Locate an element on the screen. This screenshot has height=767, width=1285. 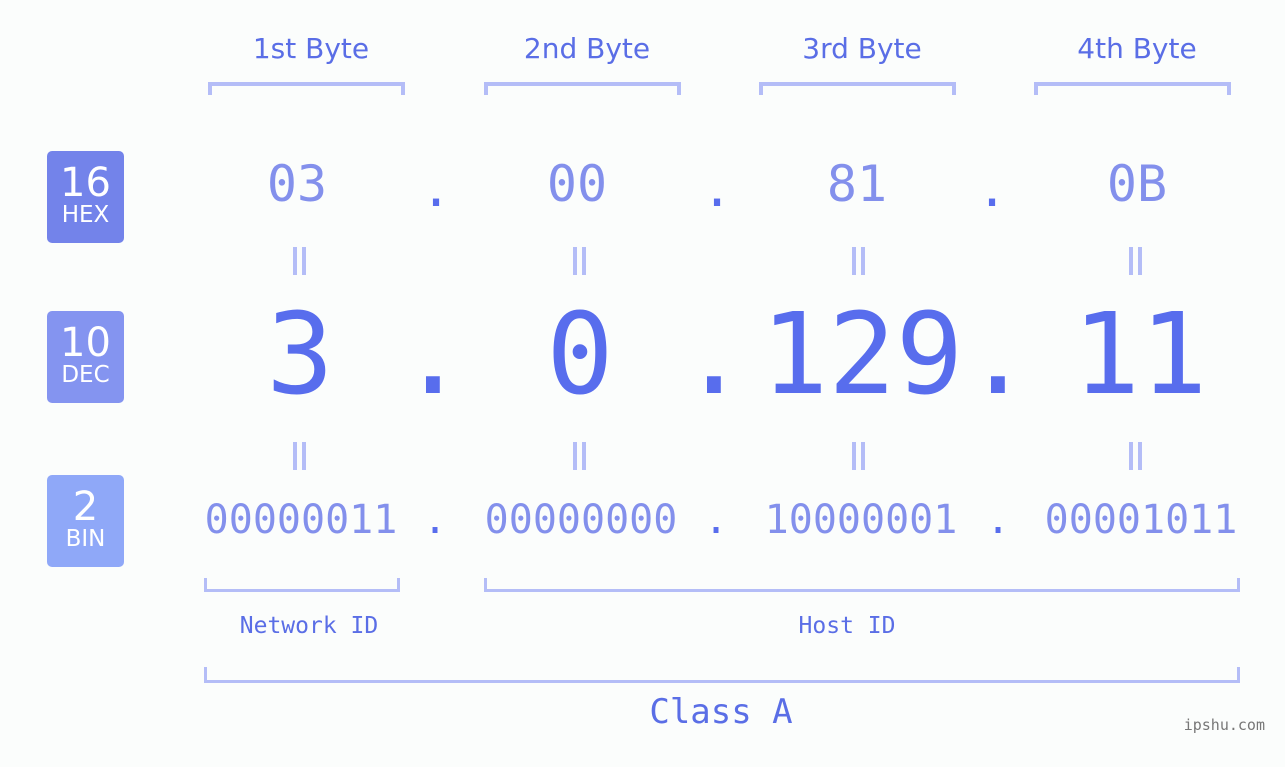
byte-label-4: 4th Byte is located at coordinates (1137, 48).